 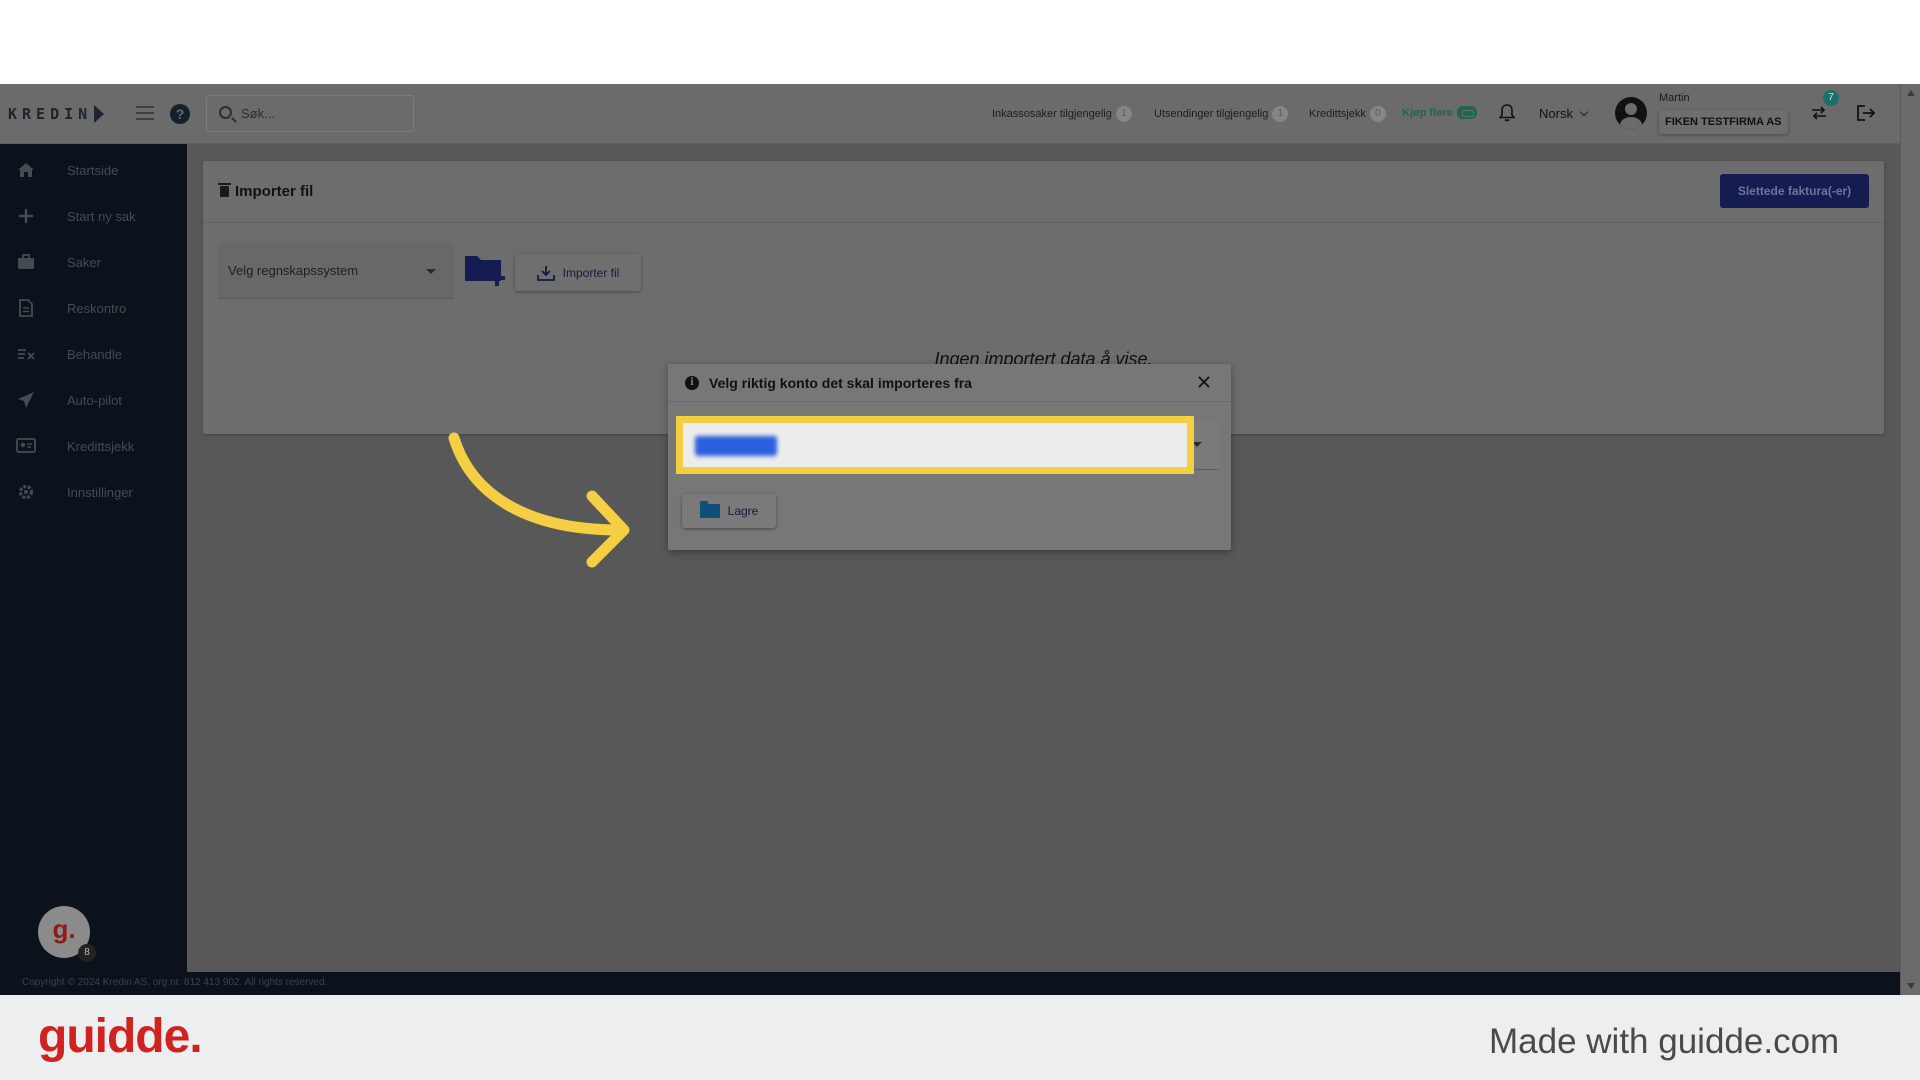 What do you see at coordinates (99, 114) in the screenshot?
I see `logo-arrow-icon` at bounding box center [99, 114].